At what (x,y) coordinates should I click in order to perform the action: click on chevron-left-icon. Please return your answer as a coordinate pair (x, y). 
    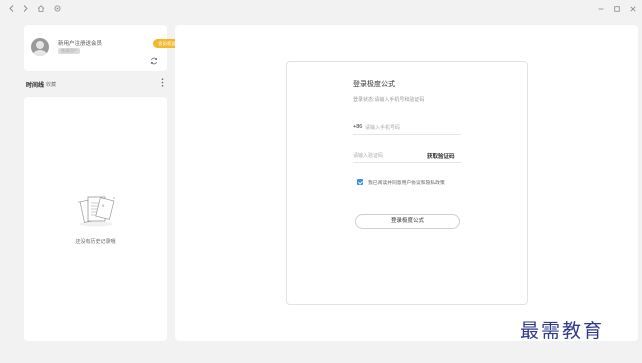
    Looking at the image, I should click on (11, 9).